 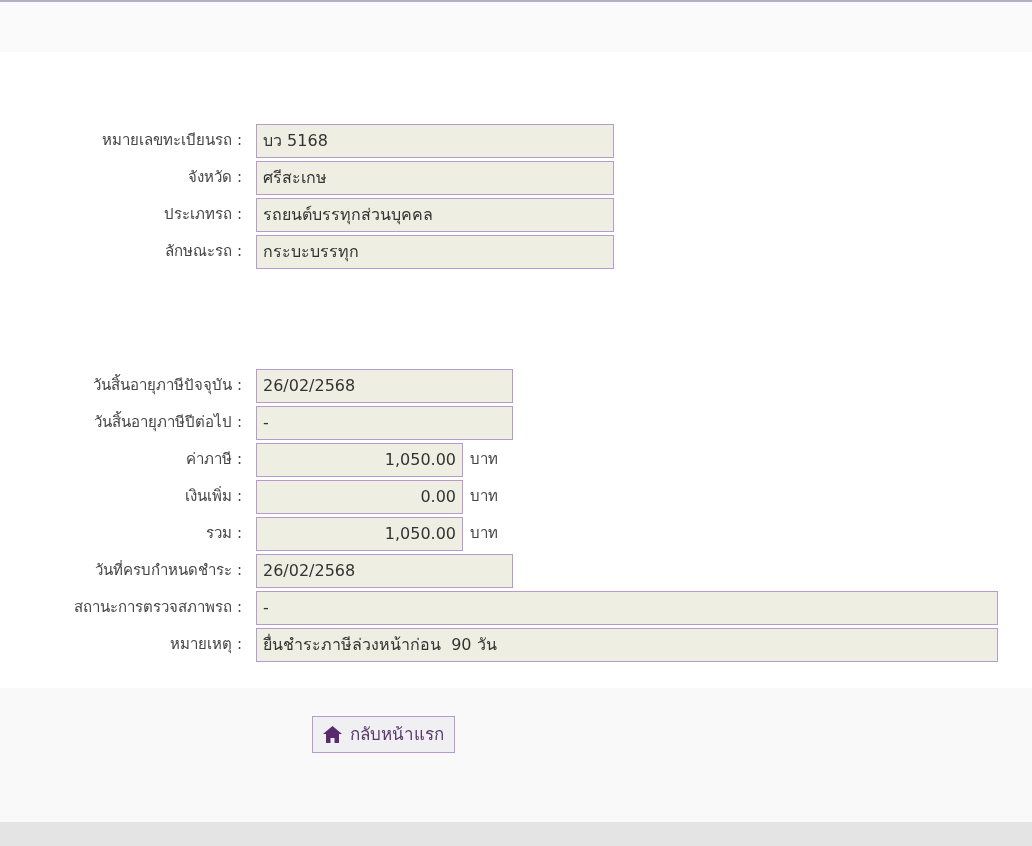 What do you see at coordinates (213, 496) in the screenshot?
I see `field-label: เงินเพิ่ม :` at bounding box center [213, 496].